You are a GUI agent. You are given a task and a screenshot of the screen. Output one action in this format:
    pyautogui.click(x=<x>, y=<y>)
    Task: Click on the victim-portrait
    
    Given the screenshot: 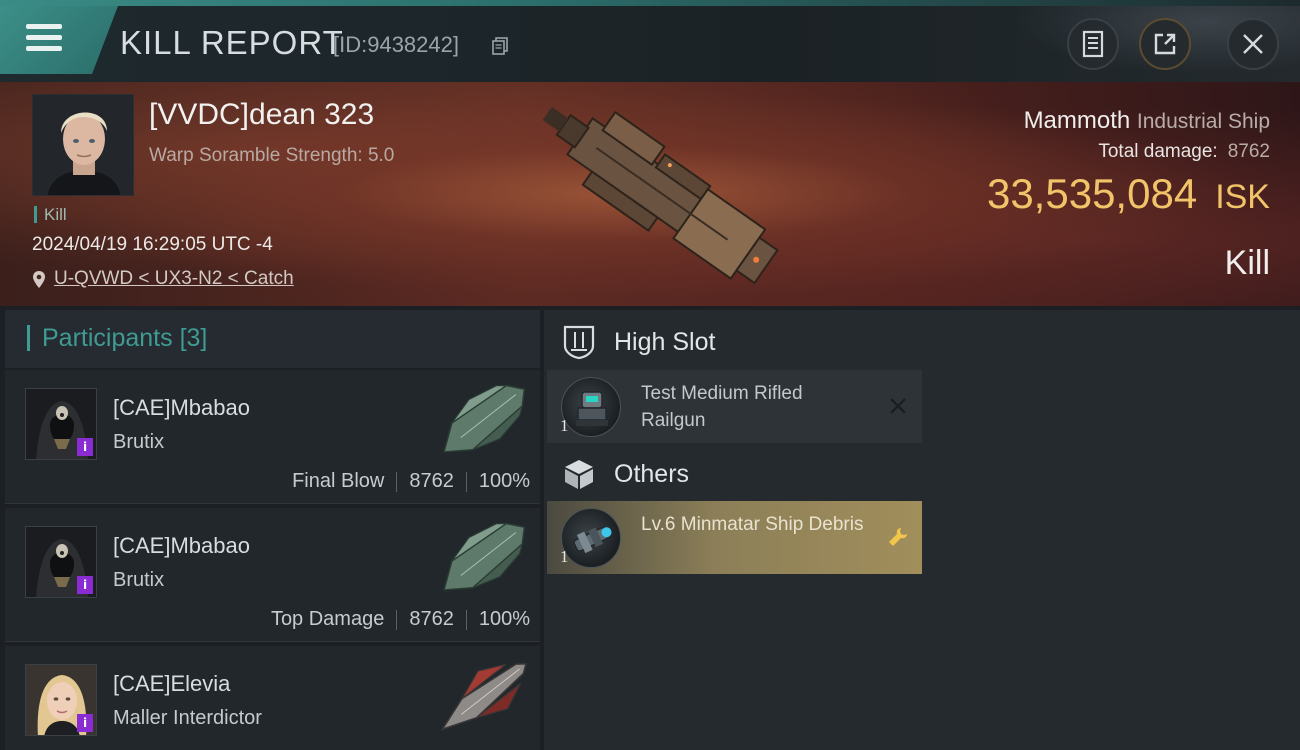 What is the action you would take?
    pyautogui.click(x=83, y=145)
    